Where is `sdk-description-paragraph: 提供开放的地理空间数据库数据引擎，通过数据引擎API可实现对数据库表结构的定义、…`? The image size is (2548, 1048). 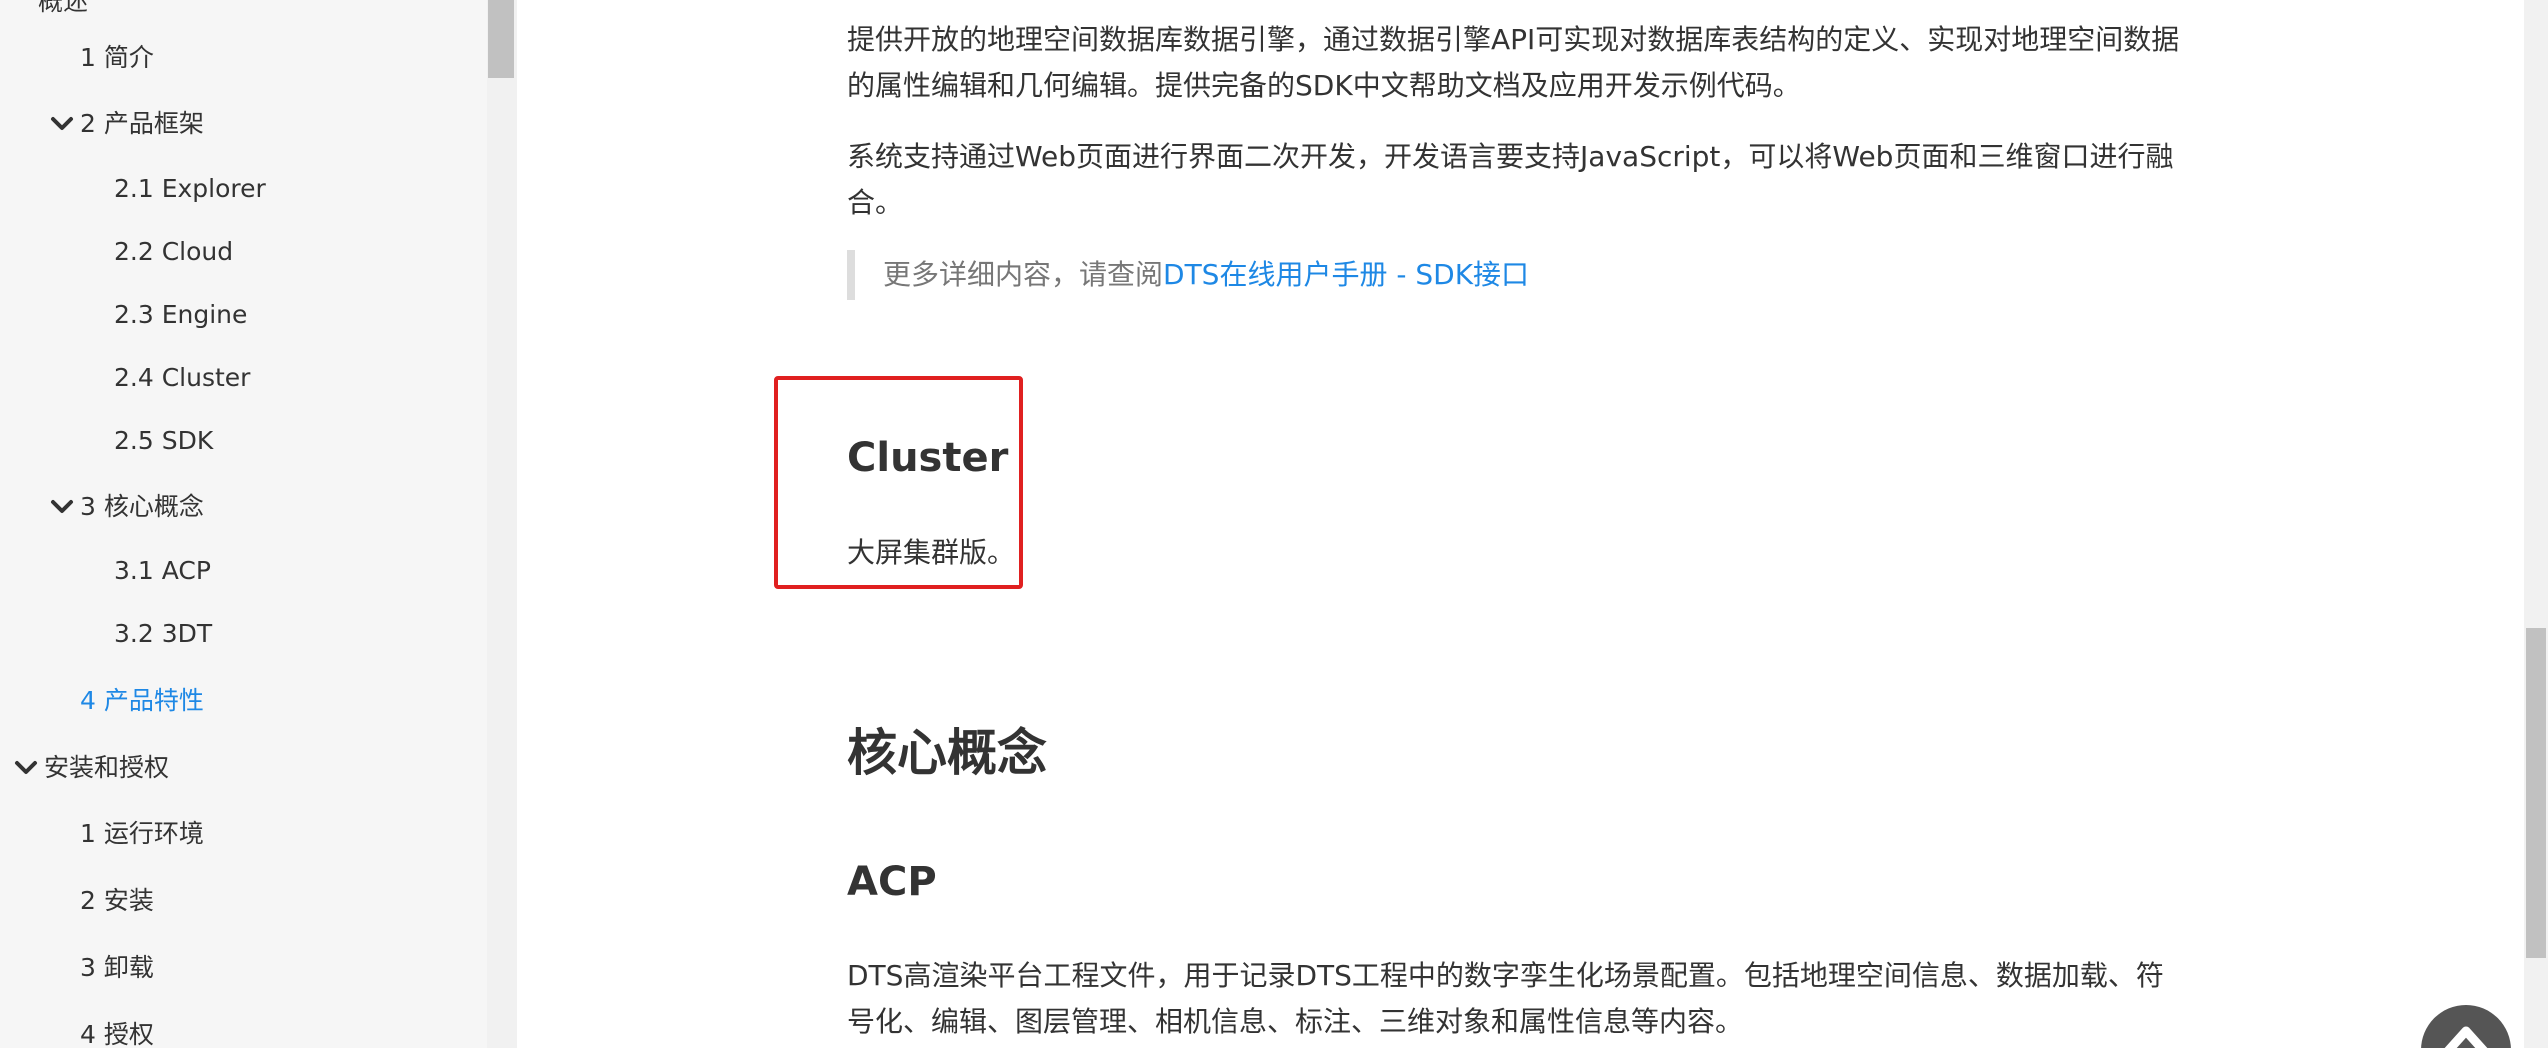 sdk-description-paragraph: 提供开放的地理空间数据库数据引擎，通过数据引擎API可实现对数据库表结构的定义、… is located at coordinates (1513, 62).